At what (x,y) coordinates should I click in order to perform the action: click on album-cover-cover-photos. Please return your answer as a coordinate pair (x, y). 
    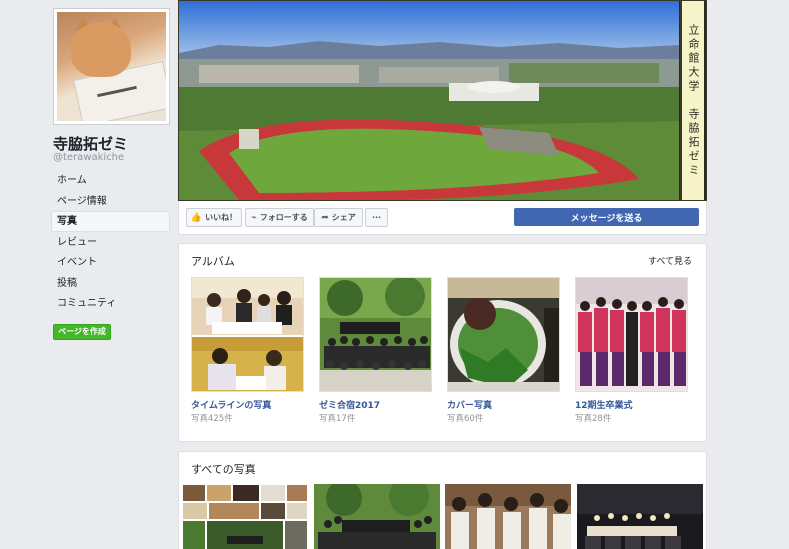
    Looking at the image, I should click on (503, 334).